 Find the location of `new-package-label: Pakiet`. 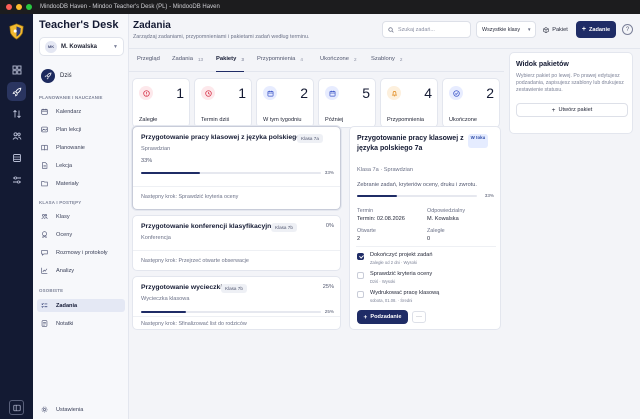

new-package-label: Pakiet is located at coordinates (560, 29).